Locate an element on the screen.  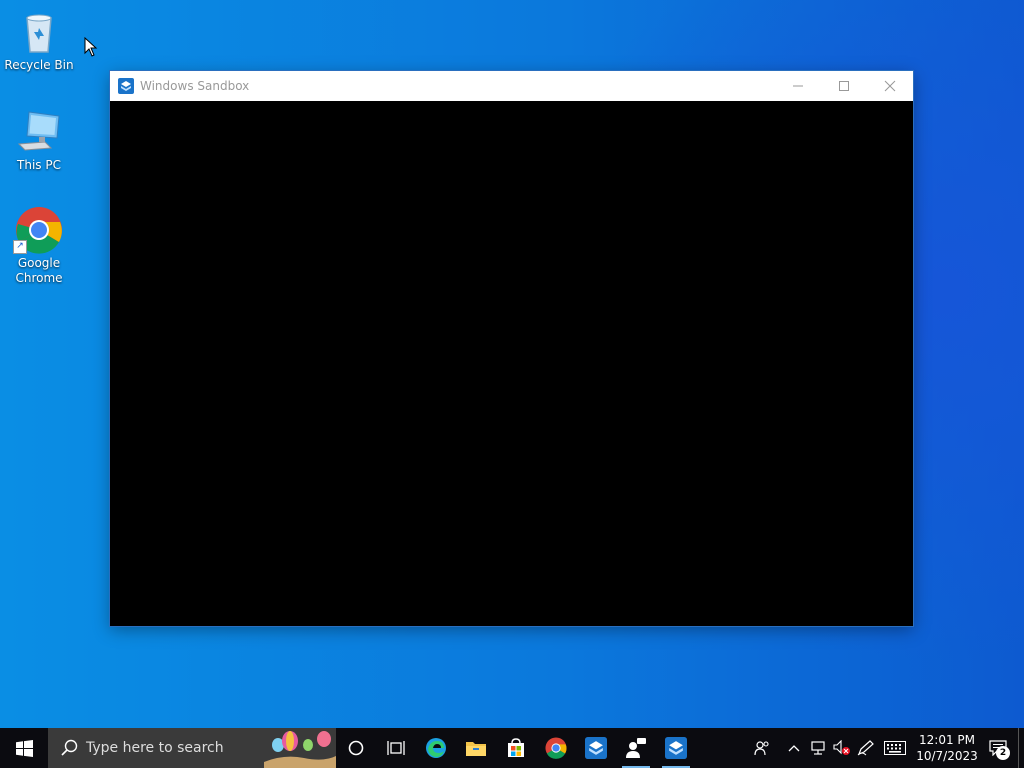
edge-icon is located at coordinates (436, 748).